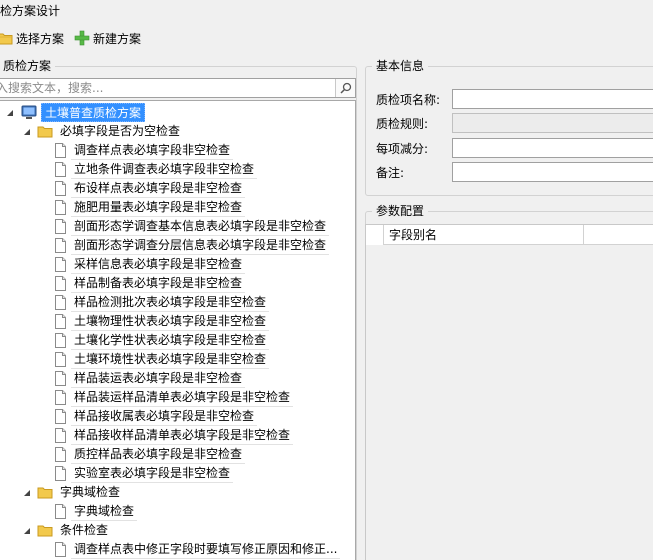 The width and height of the screenshot is (653, 560). What do you see at coordinates (182, 435) in the screenshot?
I see `tree-item-label: 样品接收样品清单表必填字段是非空检查` at bounding box center [182, 435].